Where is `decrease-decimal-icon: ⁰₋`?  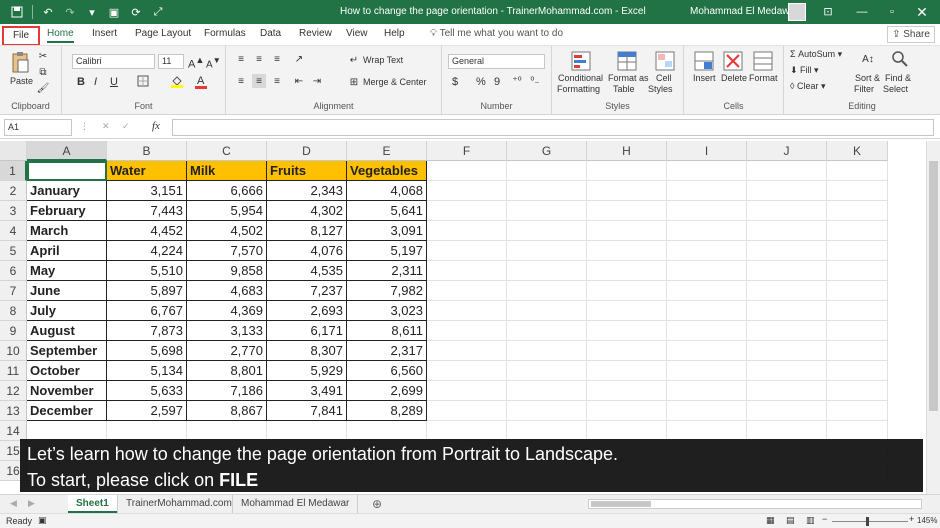 decrease-decimal-icon: ⁰₋ is located at coordinates (535, 81).